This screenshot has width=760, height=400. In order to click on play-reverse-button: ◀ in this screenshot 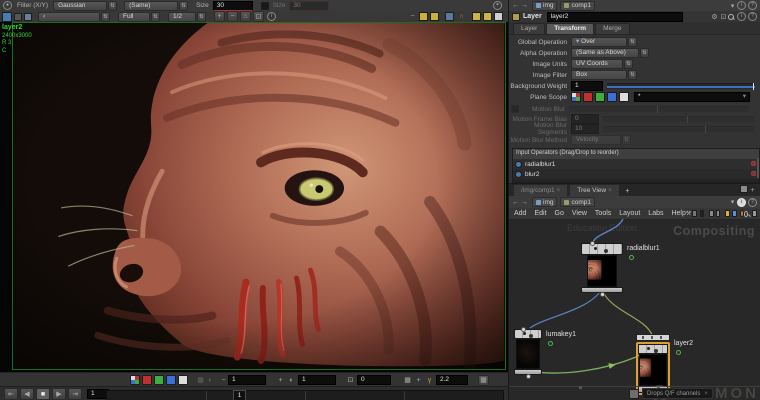, I will do `click(27, 394)`.